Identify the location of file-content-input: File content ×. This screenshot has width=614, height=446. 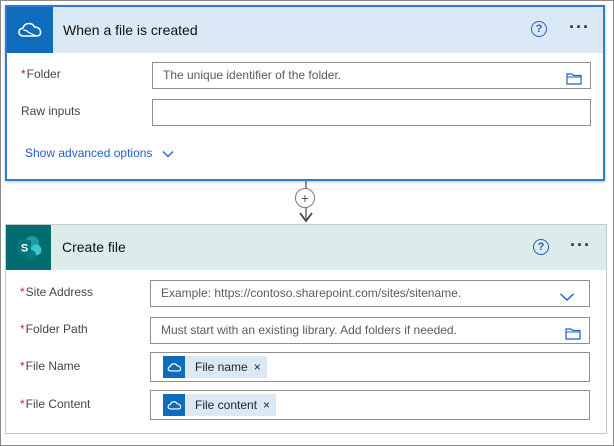
(370, 405).